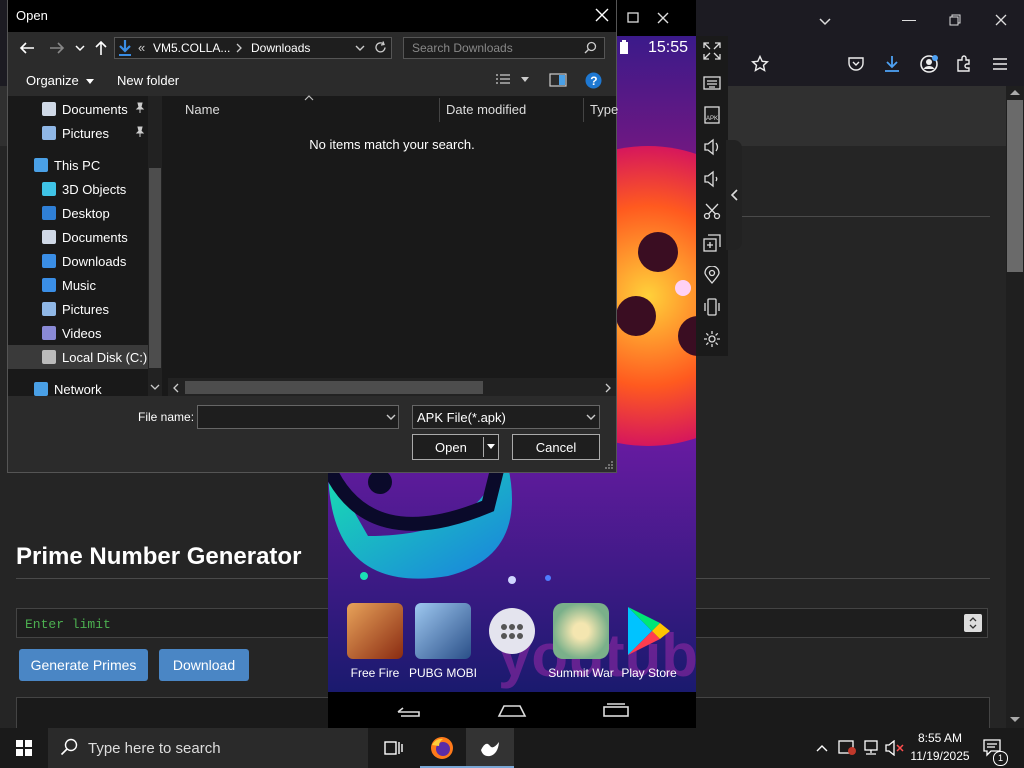  I want to click on task-view-icon, so click(393, 748).